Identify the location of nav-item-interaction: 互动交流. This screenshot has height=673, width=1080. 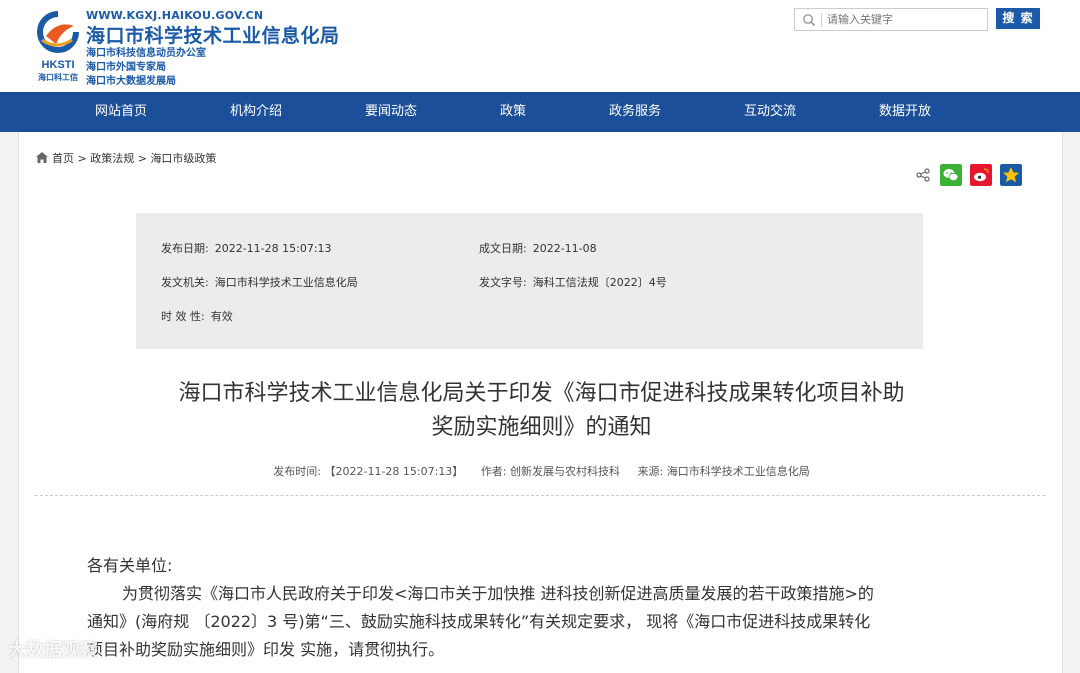
(770, 112).